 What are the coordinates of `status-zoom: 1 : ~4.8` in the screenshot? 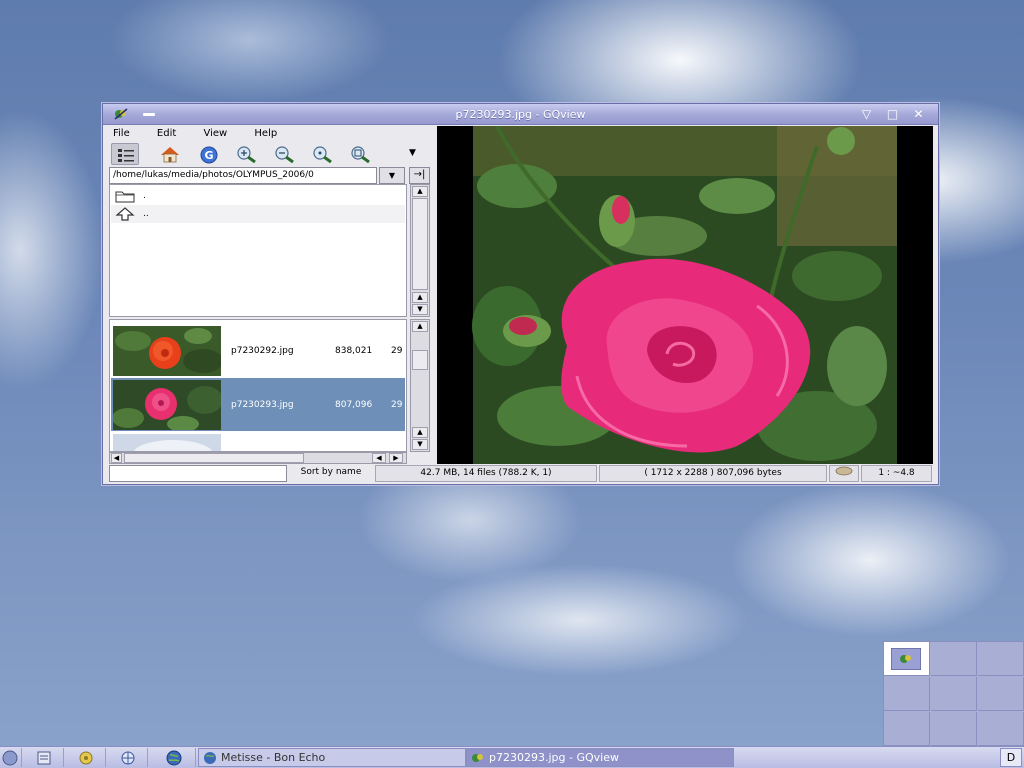 It's located at (896, 473).